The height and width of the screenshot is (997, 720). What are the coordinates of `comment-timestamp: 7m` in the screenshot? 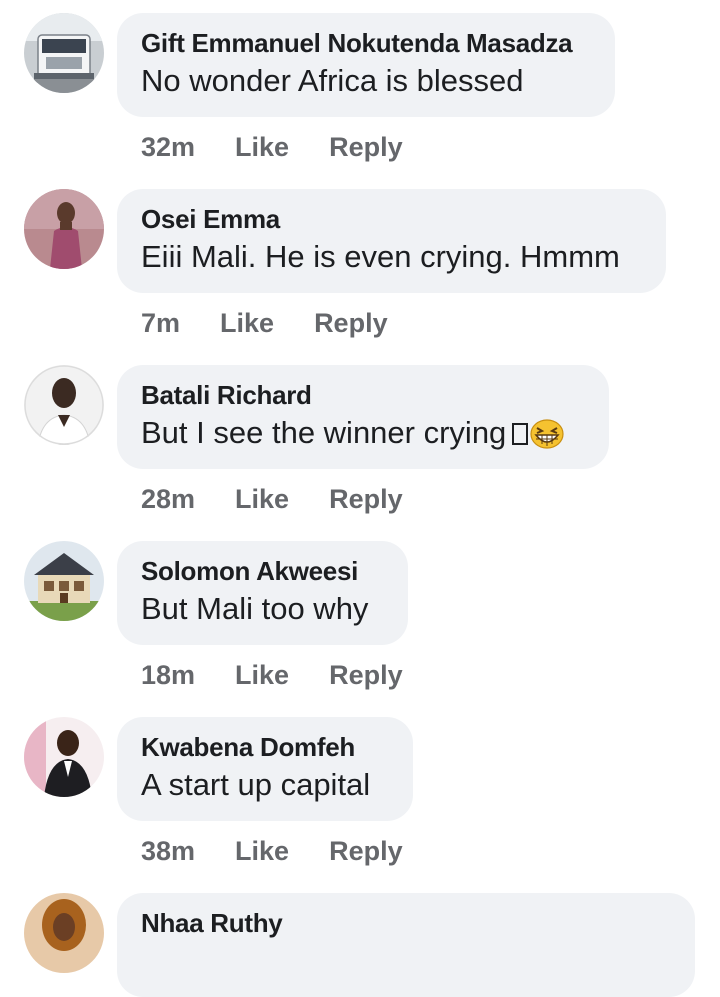 It's located at (160, 323).